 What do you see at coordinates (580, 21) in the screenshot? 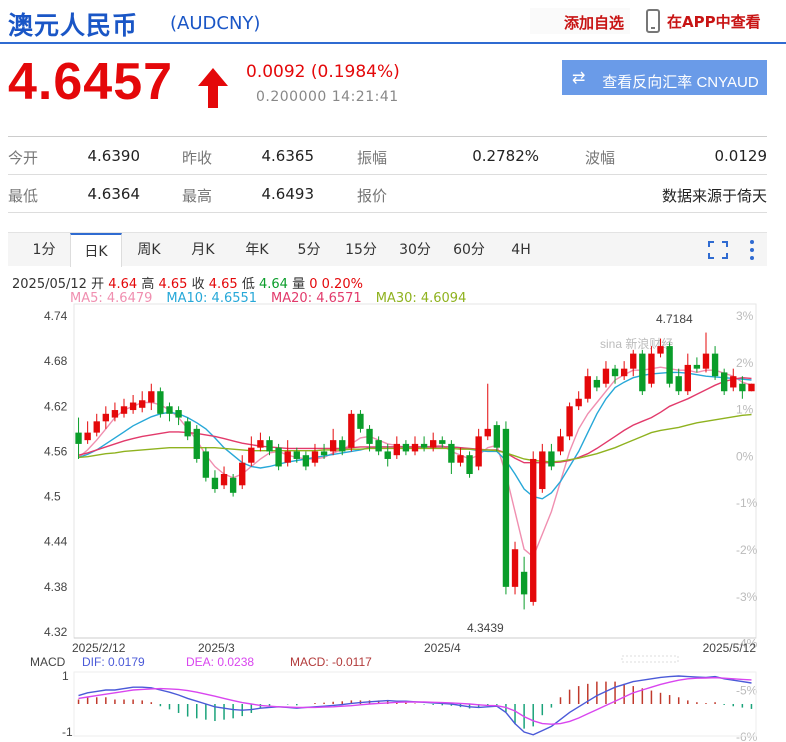
I see `add-favorite-button: 添加自选` at bounding box center [580, 21].